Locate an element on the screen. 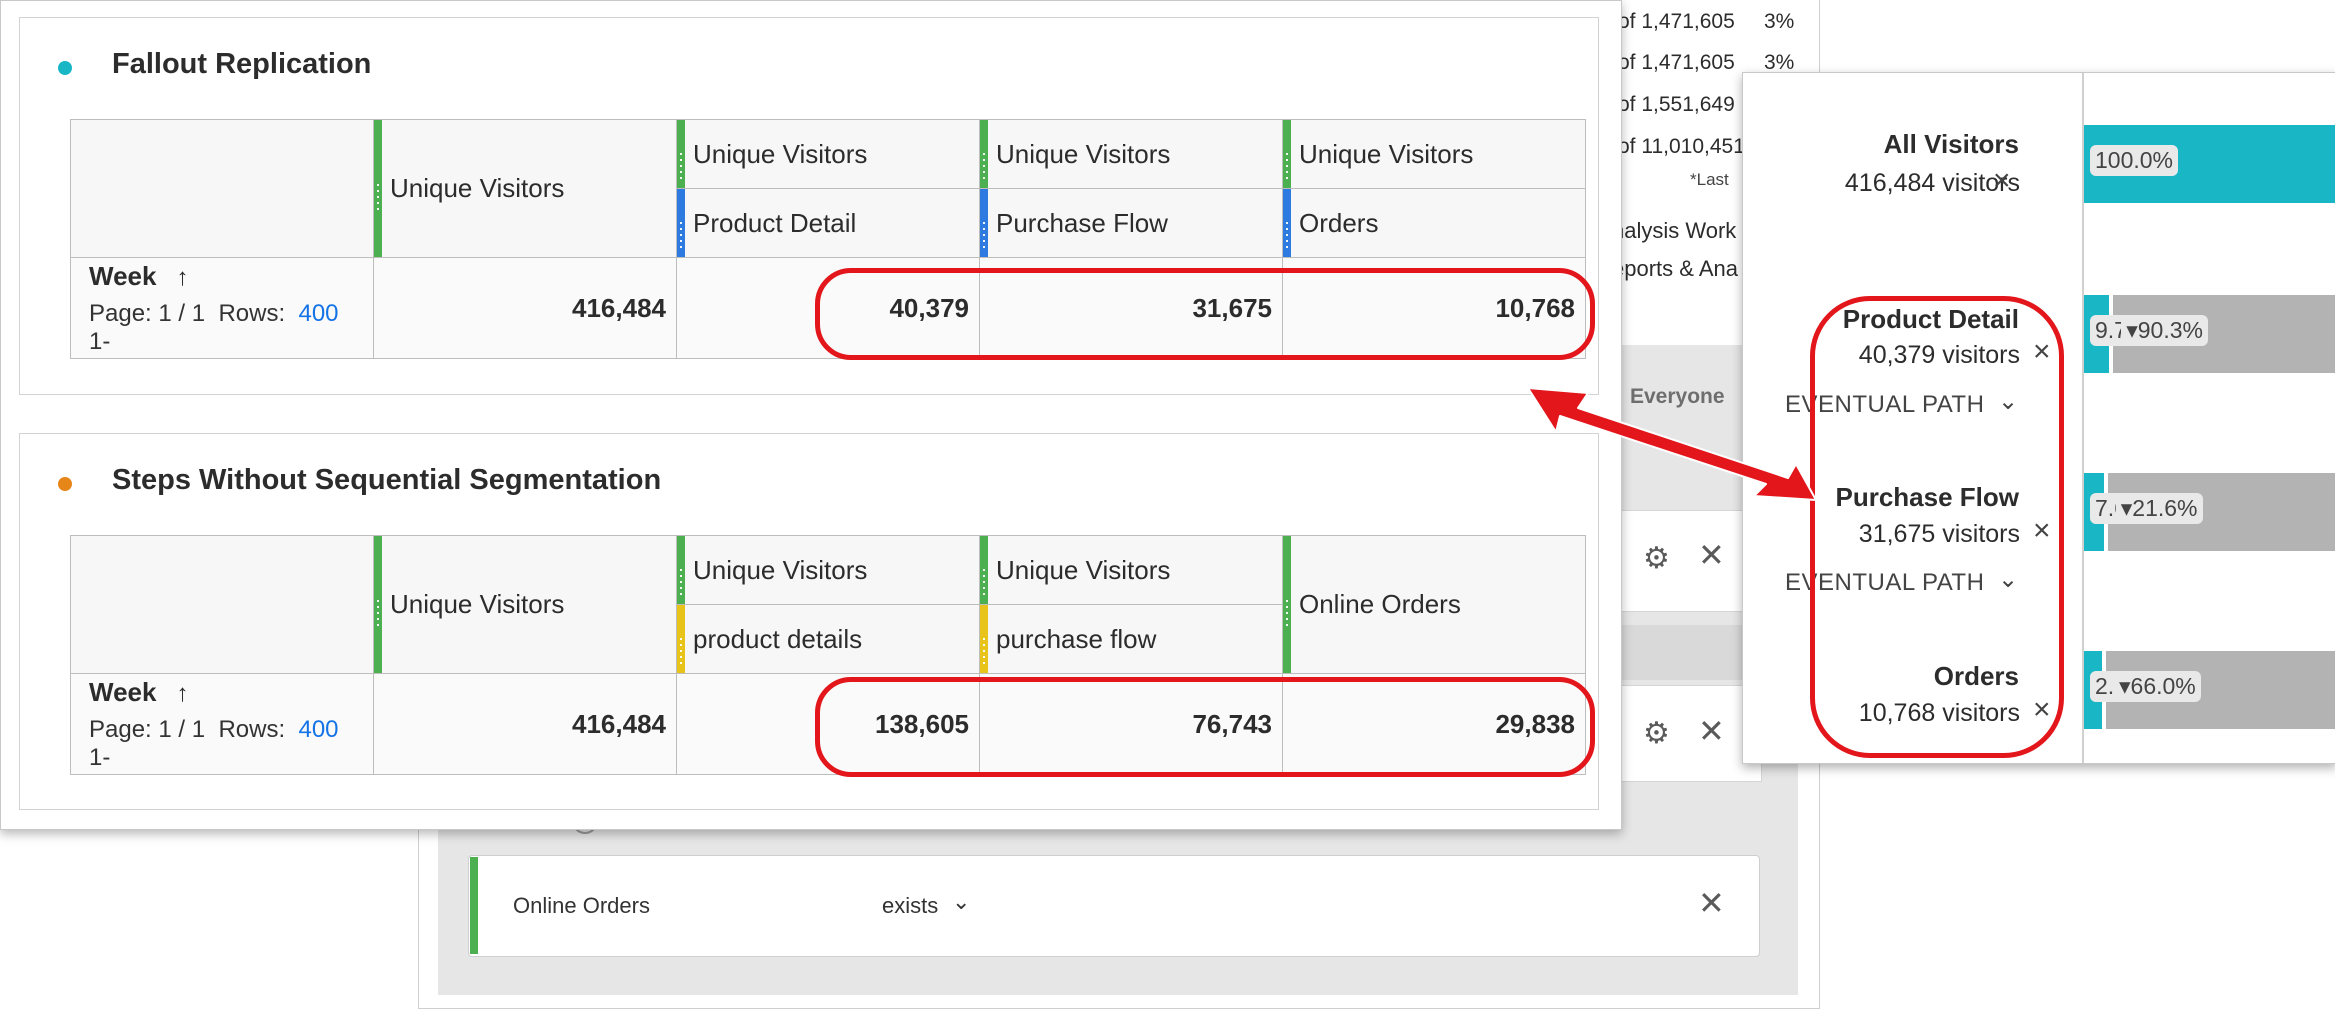 The width and height of the screenshot is (2335, 1009). chevron-down-icon: ⌄ is located at coordinates (961, 902).